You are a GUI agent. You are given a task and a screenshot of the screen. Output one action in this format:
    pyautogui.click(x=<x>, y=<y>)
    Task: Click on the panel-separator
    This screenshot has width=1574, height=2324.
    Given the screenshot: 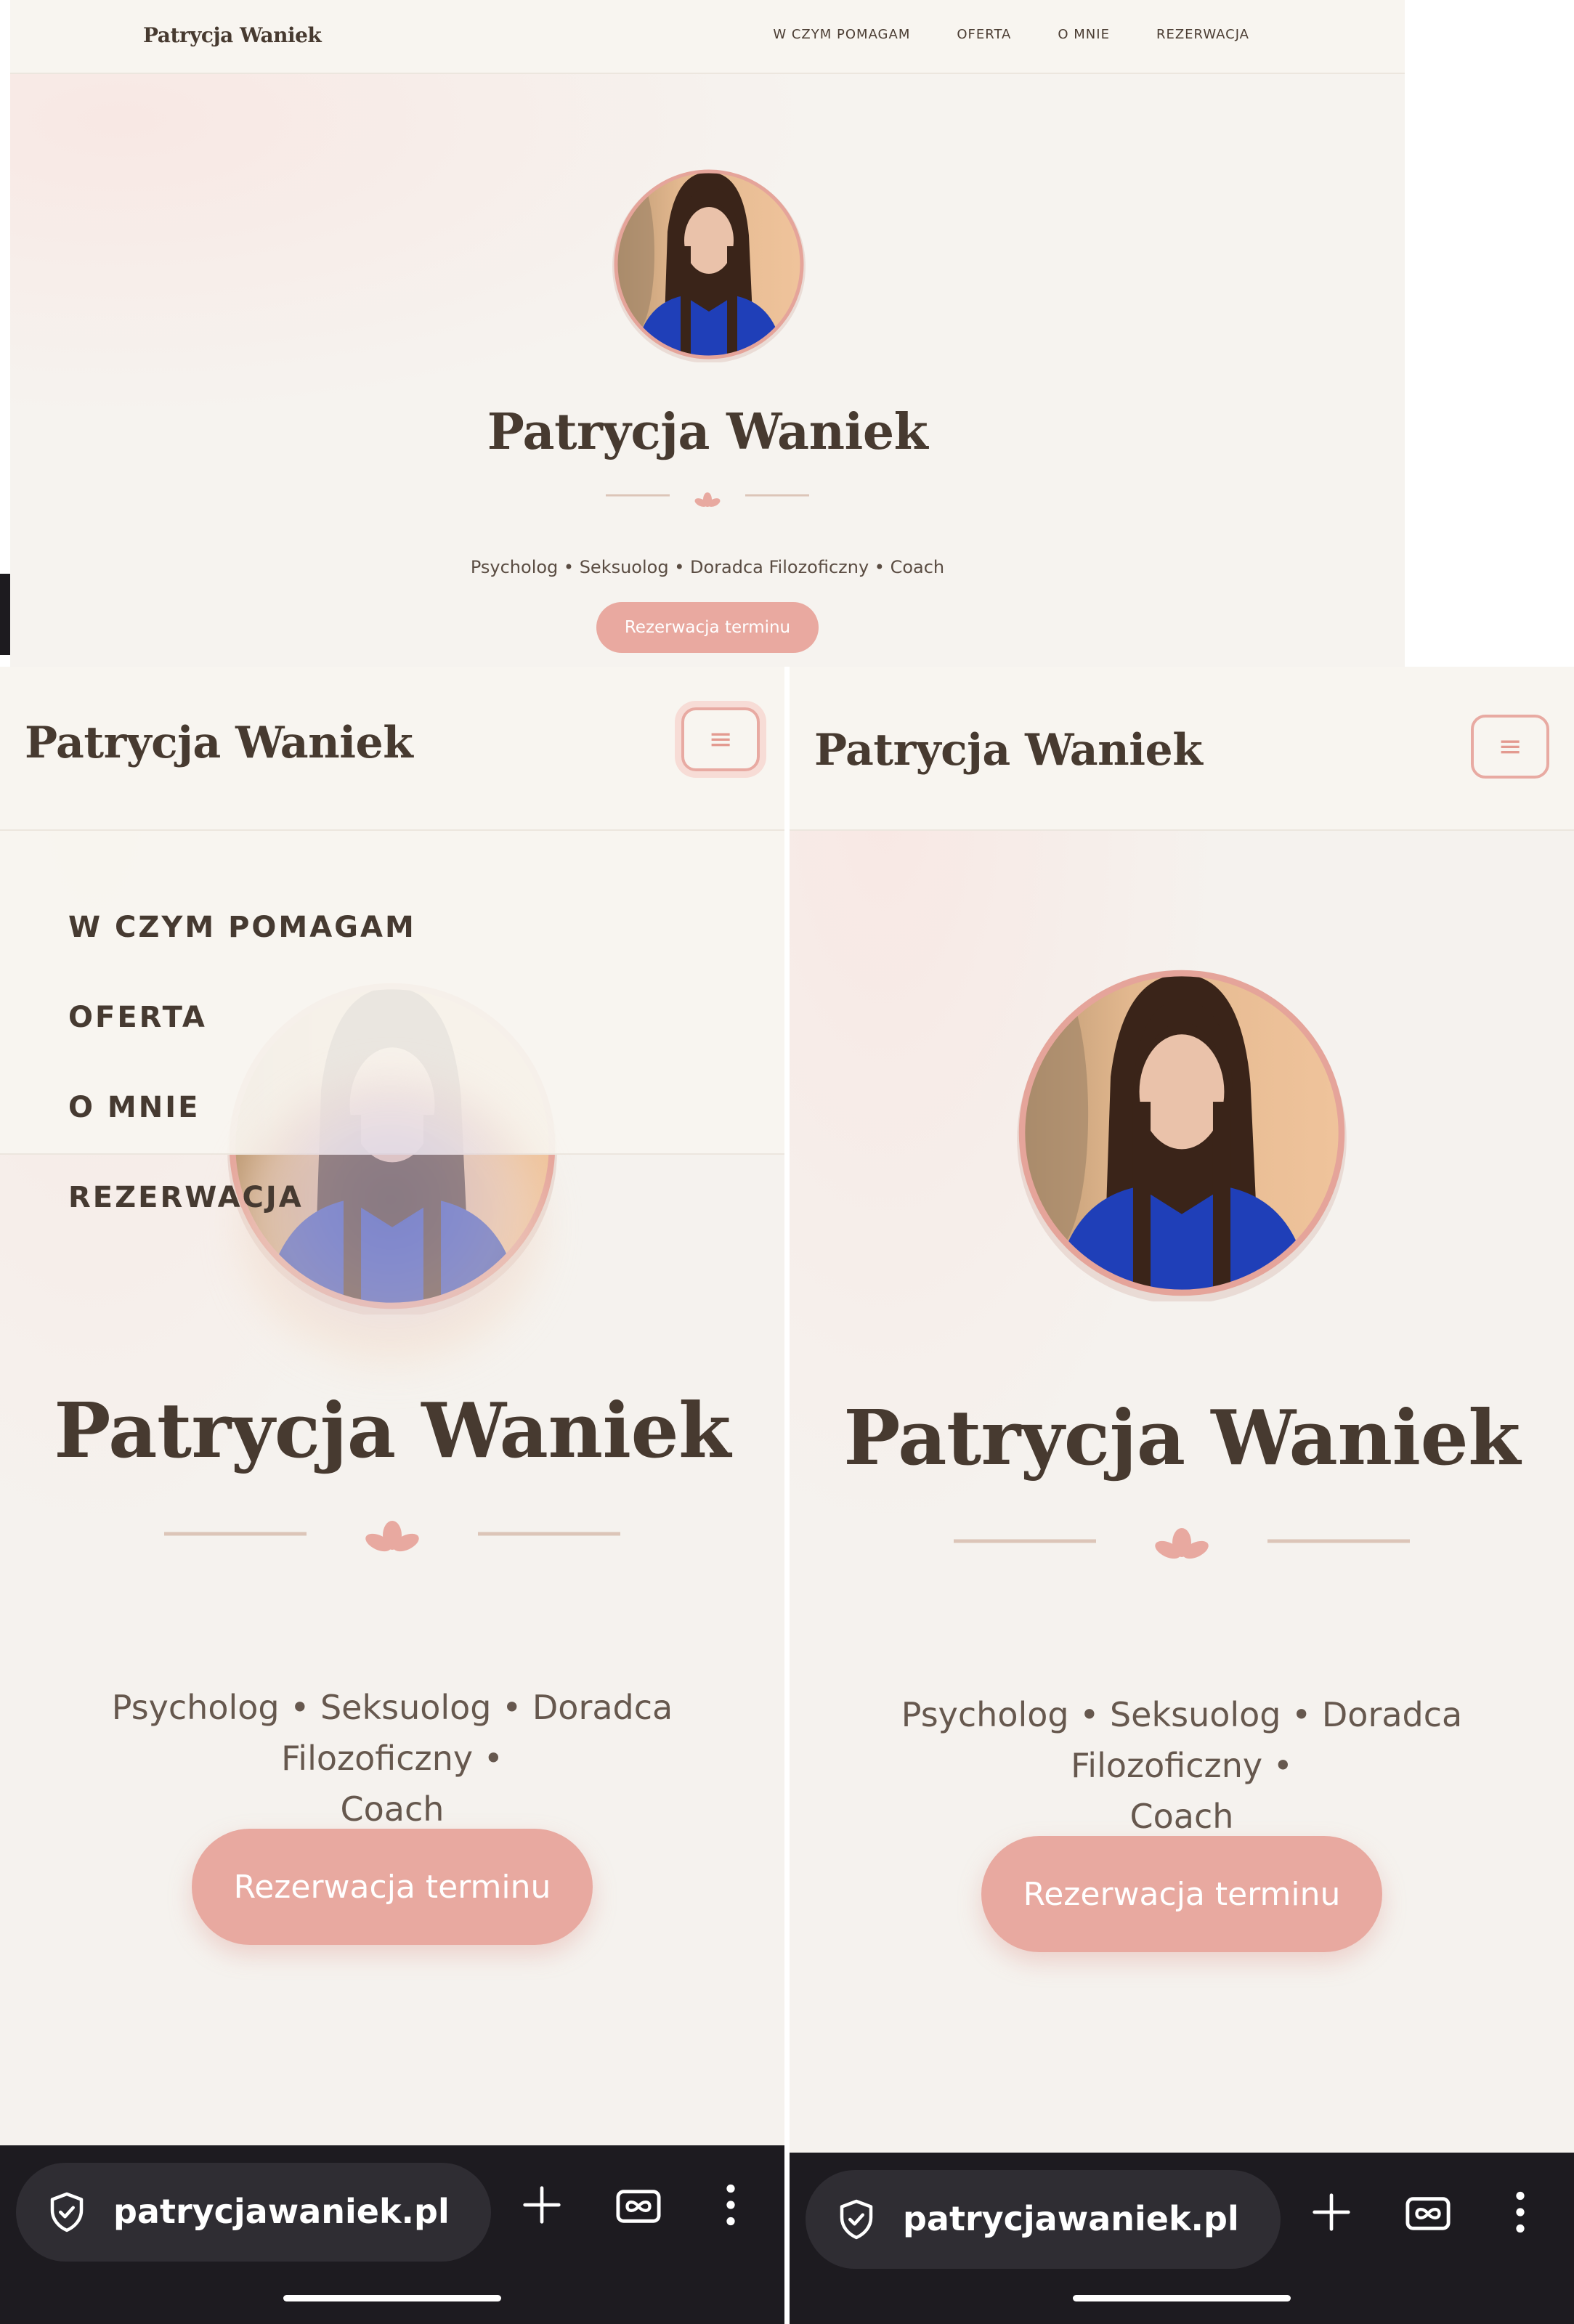 What is the action you would take?
    pyautogui.click(x=787, y=1495)
    